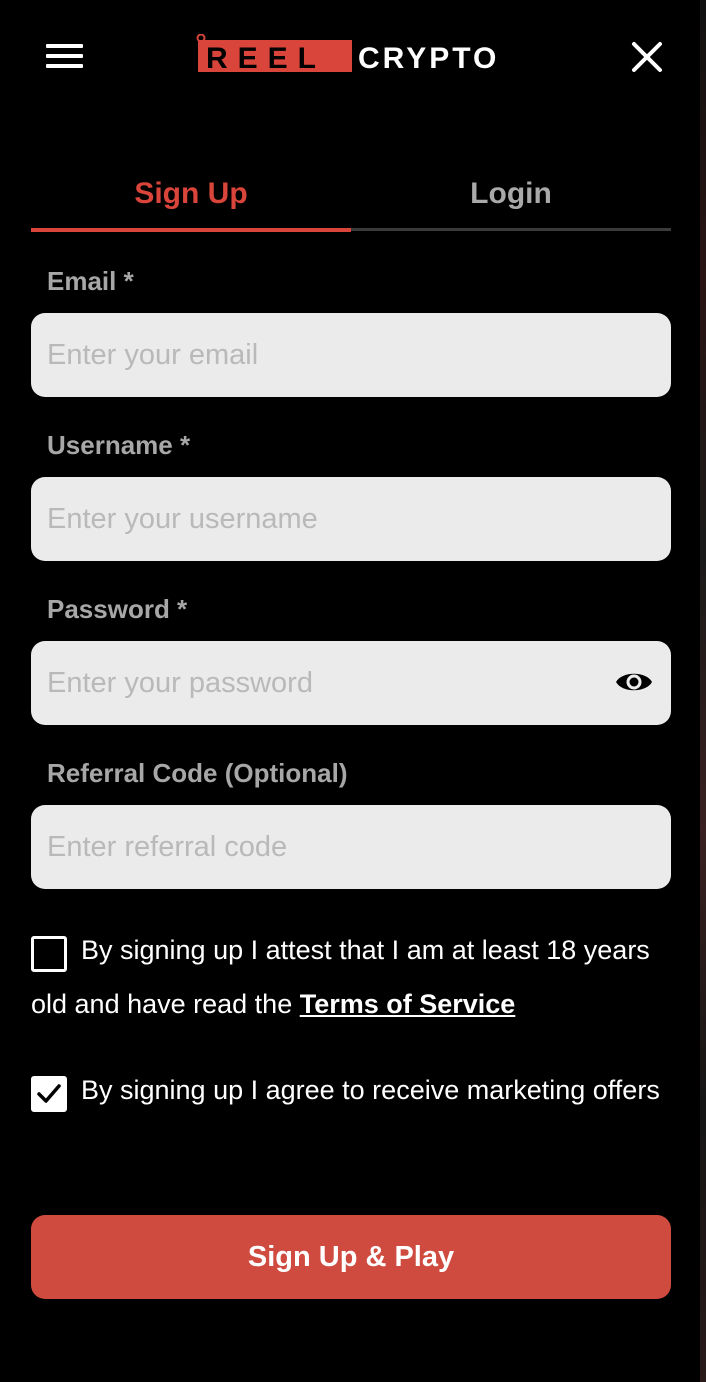 Image resolution: width=706 pixels, height=1382 pixels. I want to click on checkmark-icon, so click(49, 1093).